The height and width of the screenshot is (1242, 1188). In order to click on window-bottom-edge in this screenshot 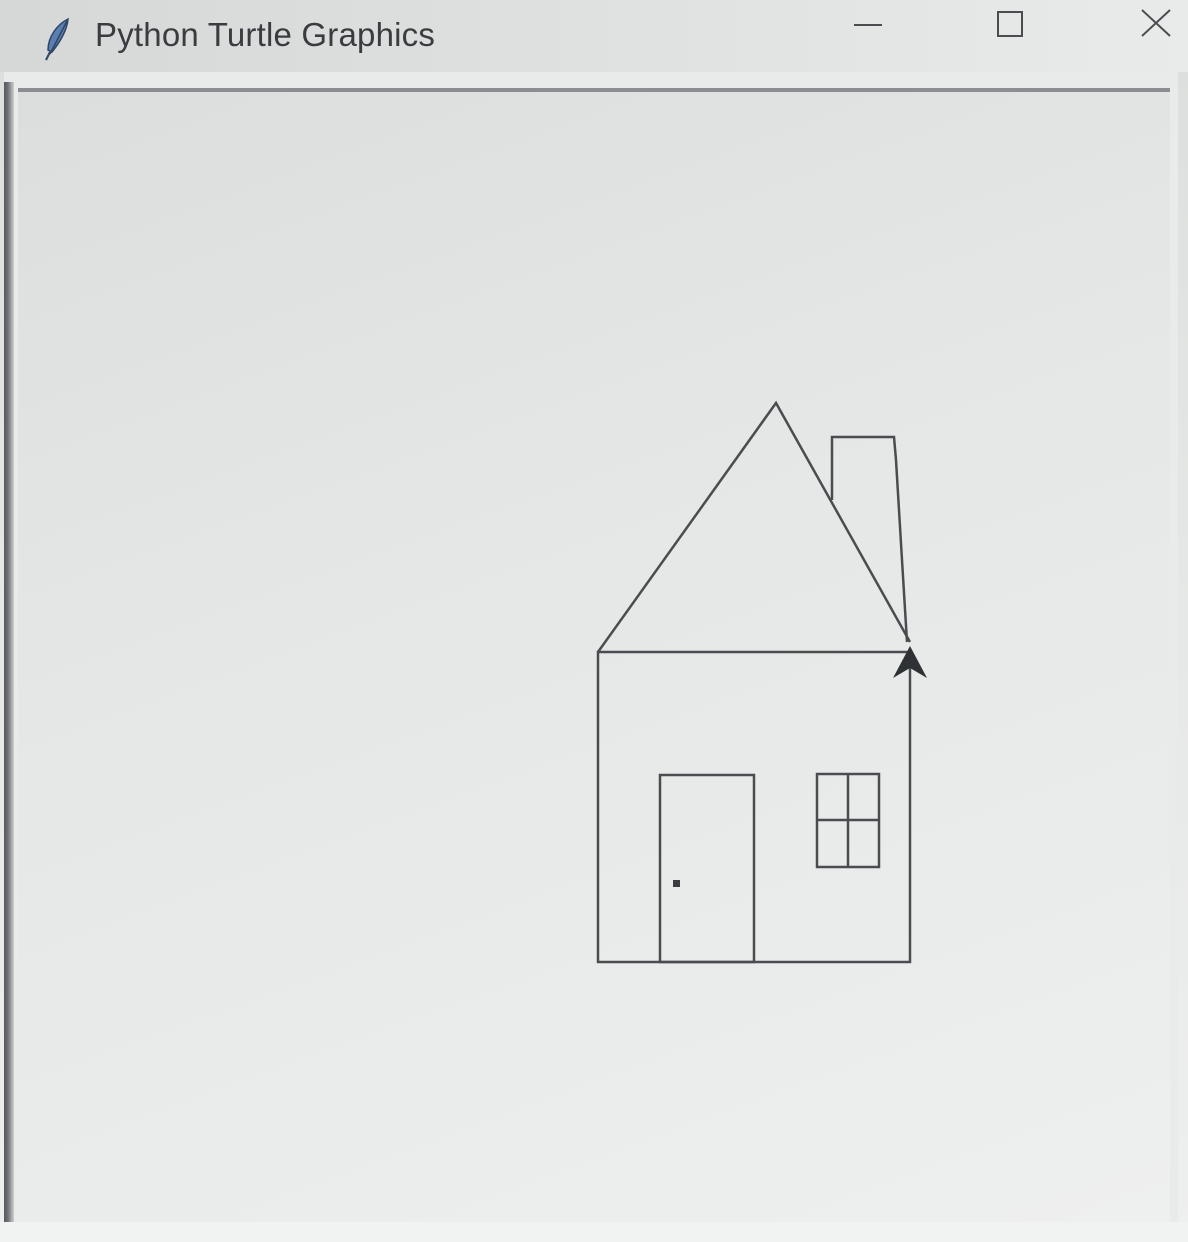, I will do `click(594, 1232)`.